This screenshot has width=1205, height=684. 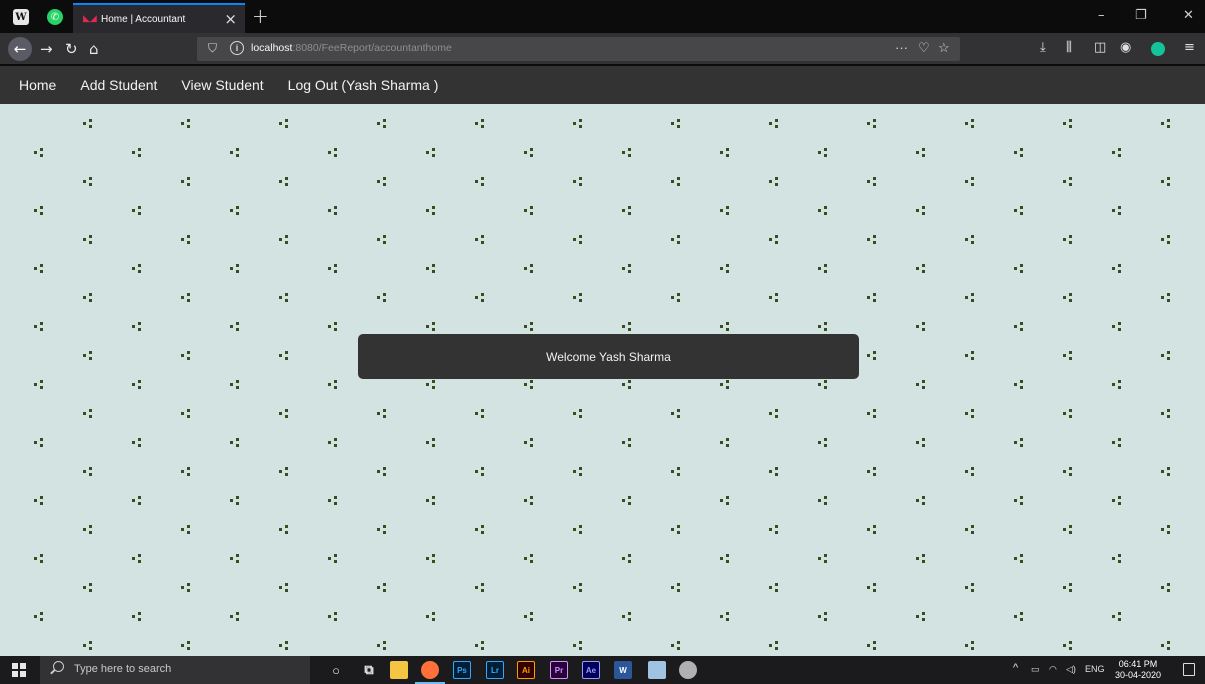 I want to click on nav-logout-link: Log Out (Yash Sharma ), so click(x=363, y=85).